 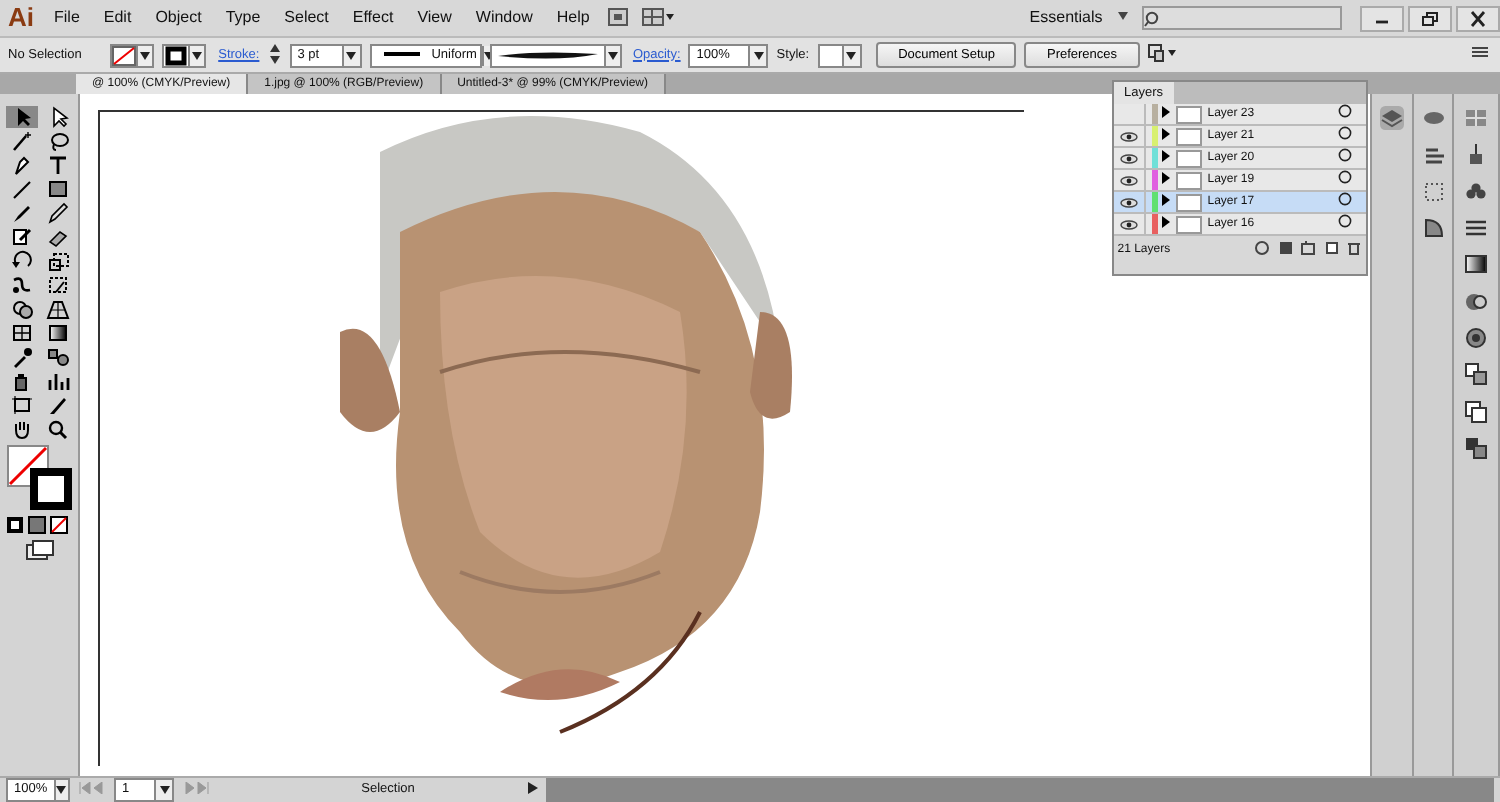 What do you see at coordinates (1476, 301) in the screenshot?
I see `transparency-icon` at bounding box center [1476, 301].